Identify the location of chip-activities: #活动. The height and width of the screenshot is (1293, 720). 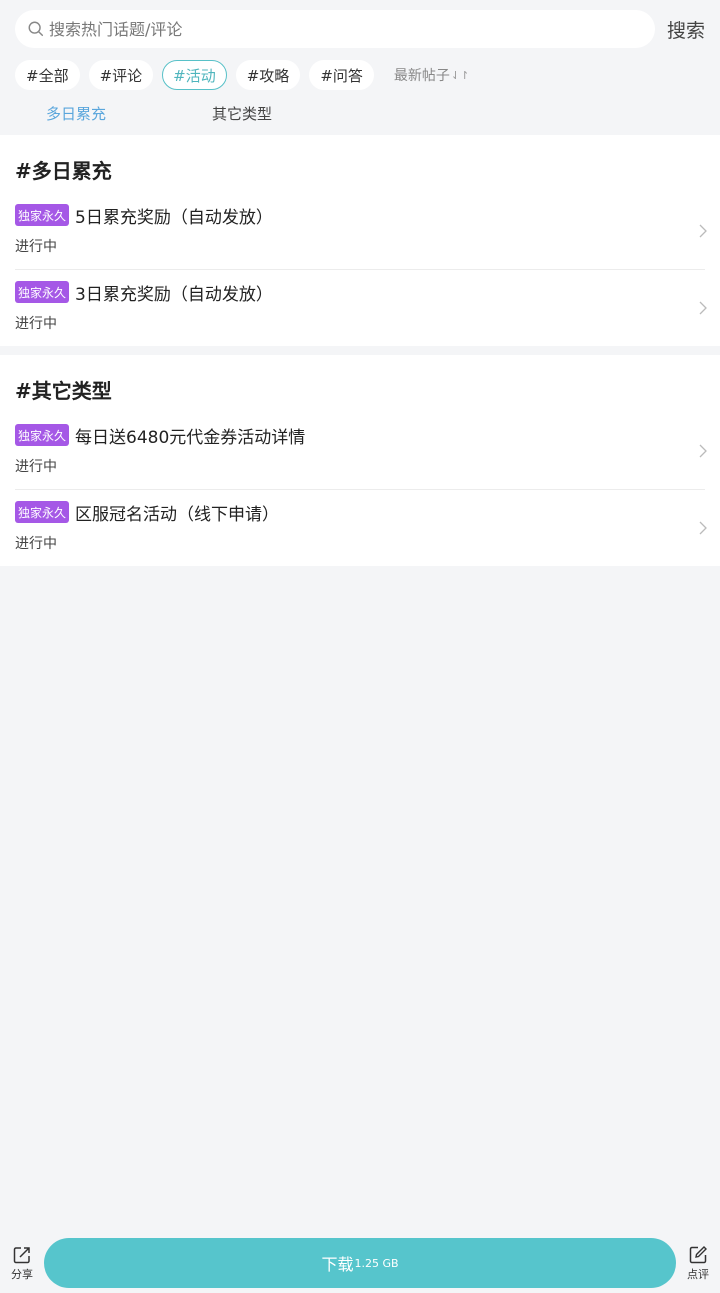
(194, 75).